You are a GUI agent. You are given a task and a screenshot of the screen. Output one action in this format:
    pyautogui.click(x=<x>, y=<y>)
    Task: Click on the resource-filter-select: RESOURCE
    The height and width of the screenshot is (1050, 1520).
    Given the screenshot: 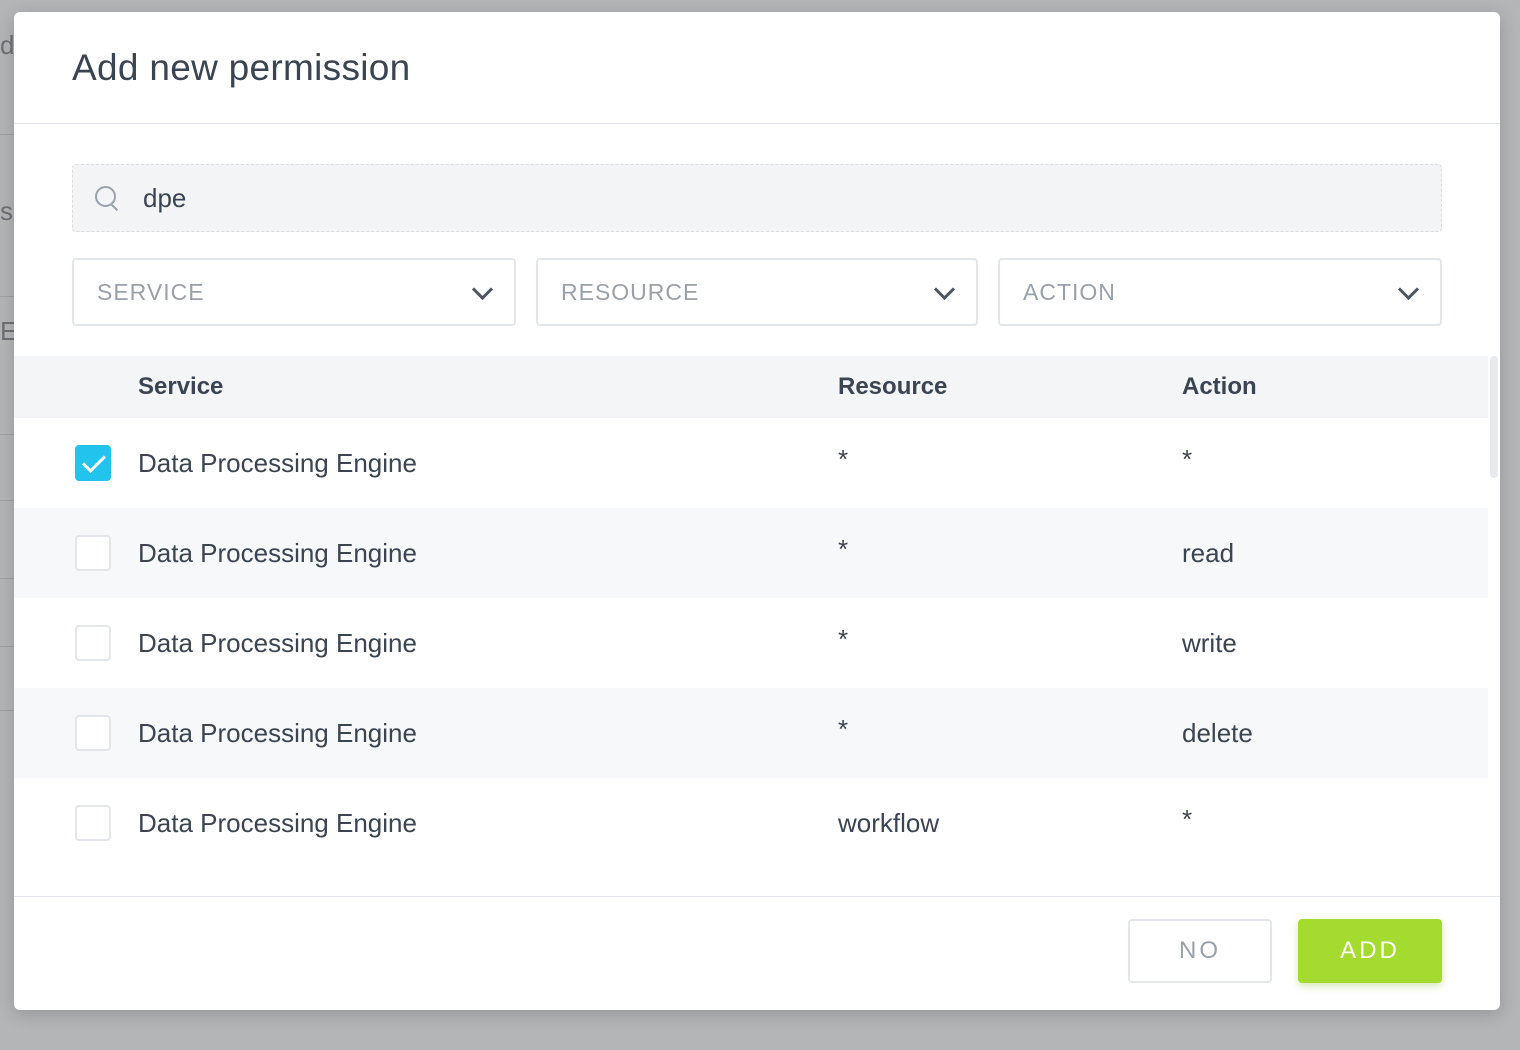 What is the action you would take?
    pyautogui.click(x=757, y=292)
    